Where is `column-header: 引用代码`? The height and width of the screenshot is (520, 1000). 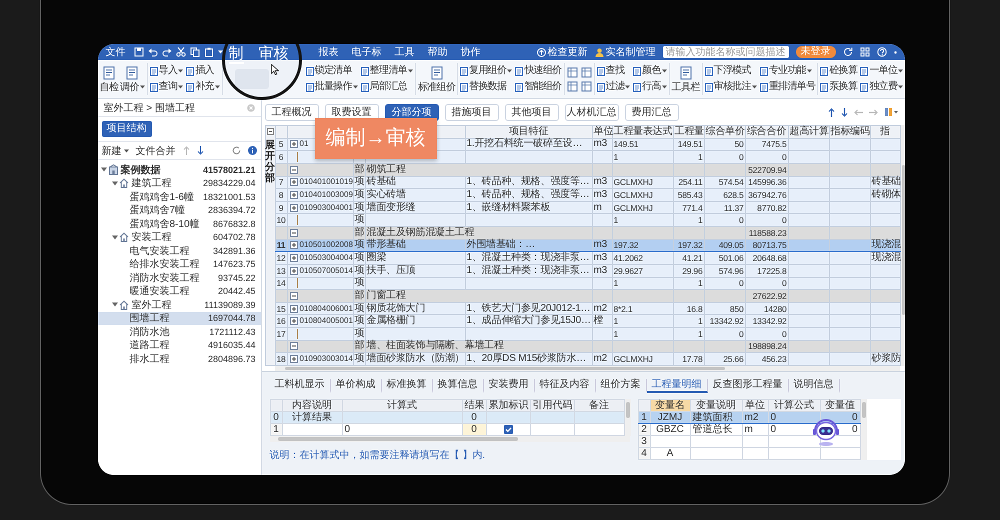 column-header: 引用代码 is located at coordinates (552, 406).